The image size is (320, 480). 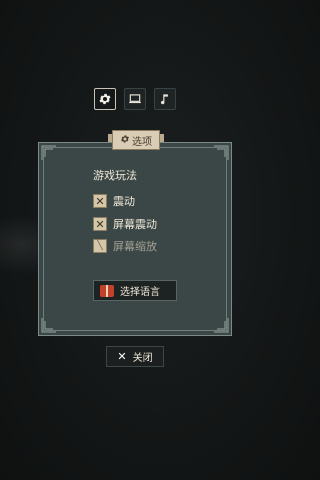 I want to click on select-language-button: 选择语言, so click(x=135, y=290).